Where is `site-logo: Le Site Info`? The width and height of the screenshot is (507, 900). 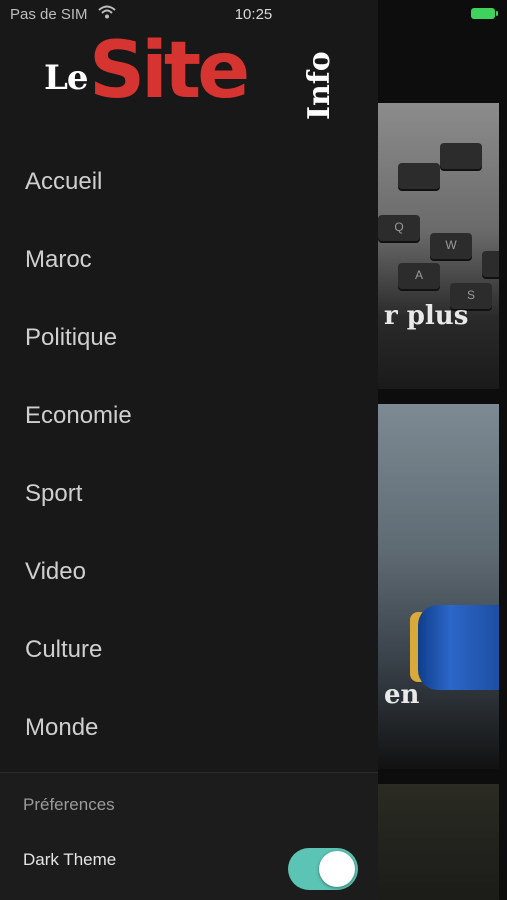 site-logo: Le Site Info is located at coordinates (194, 74).